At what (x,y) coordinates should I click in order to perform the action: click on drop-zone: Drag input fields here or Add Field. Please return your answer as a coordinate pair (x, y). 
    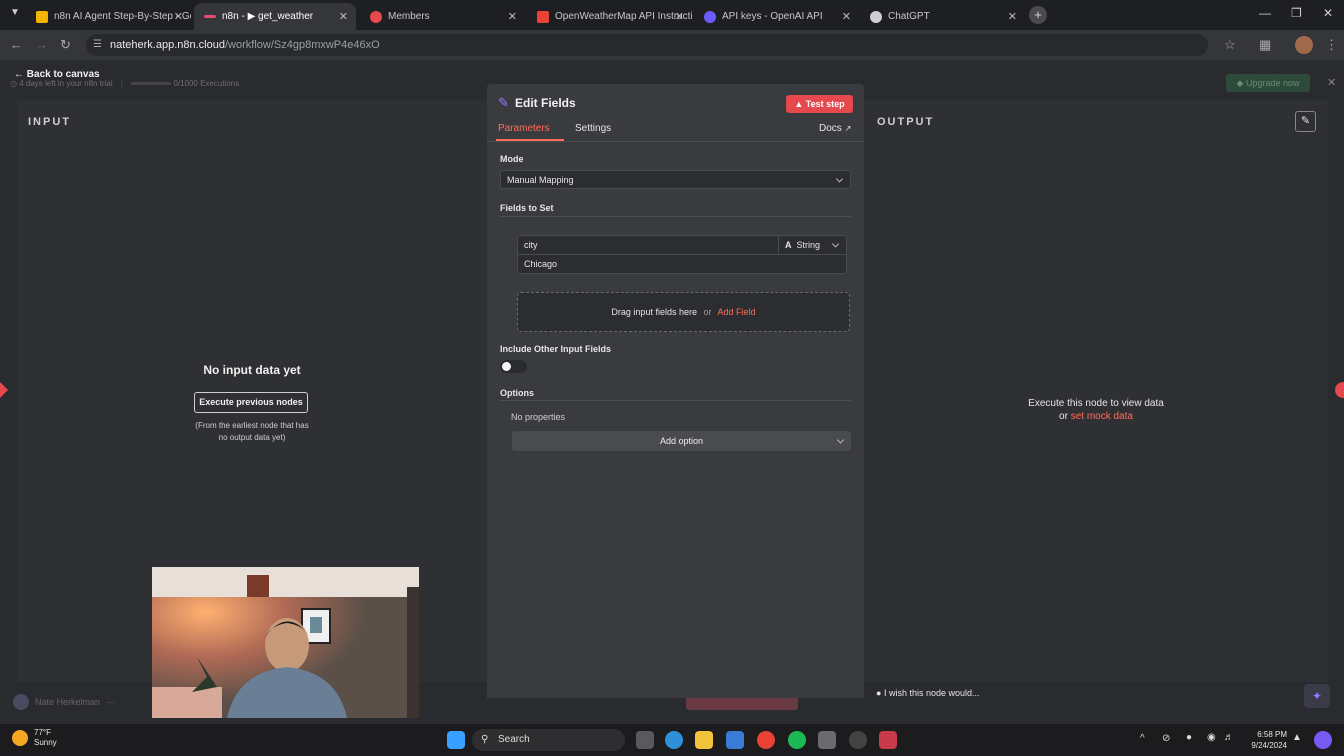
    Looking at the image, I should click on (683, 312).